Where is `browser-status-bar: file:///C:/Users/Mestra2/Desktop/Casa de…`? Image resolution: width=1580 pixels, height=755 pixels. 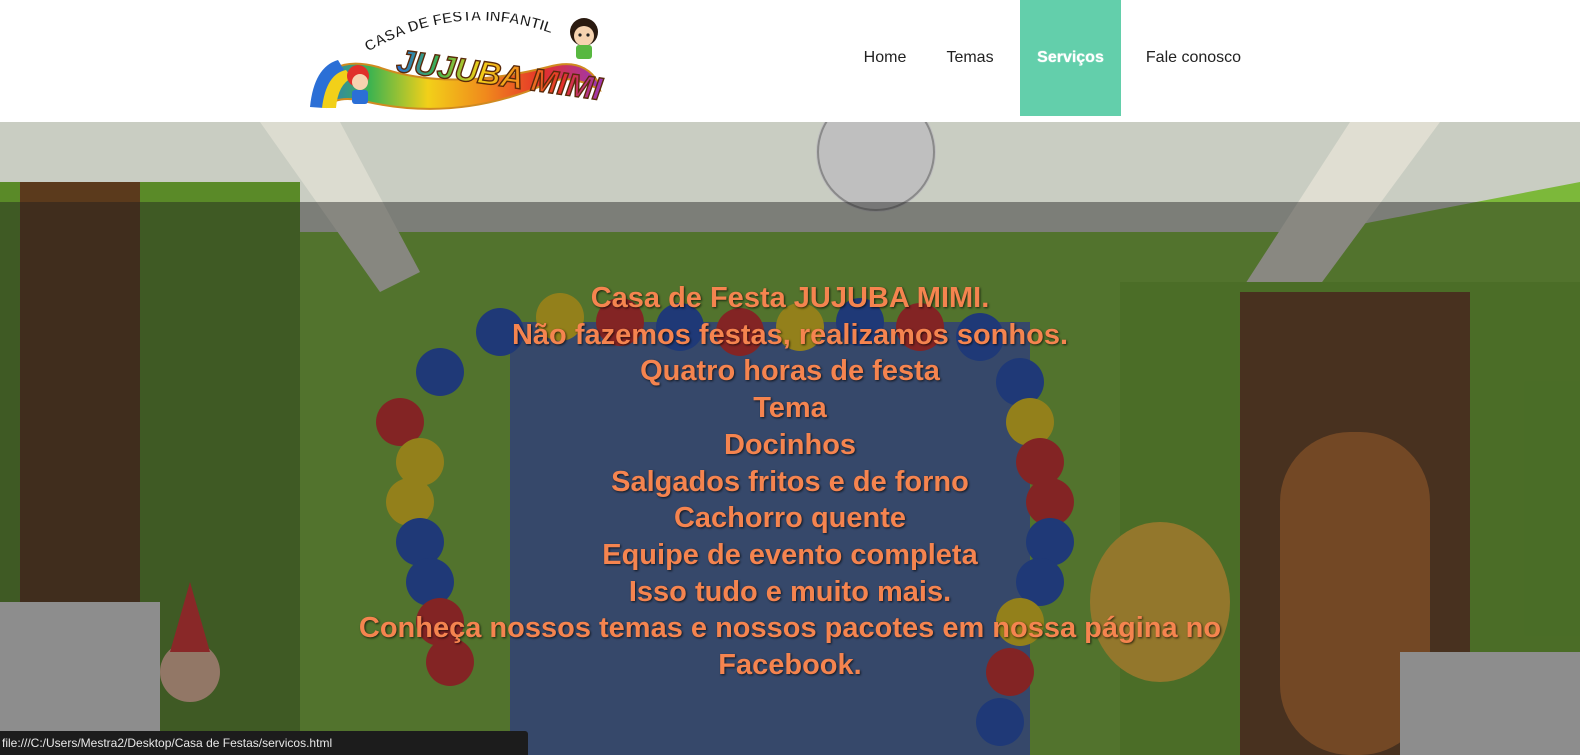 browser-status-bar: file:///C:/Users/Mestra2/Desktop/Casa de… is located at coordinates (264, 743).